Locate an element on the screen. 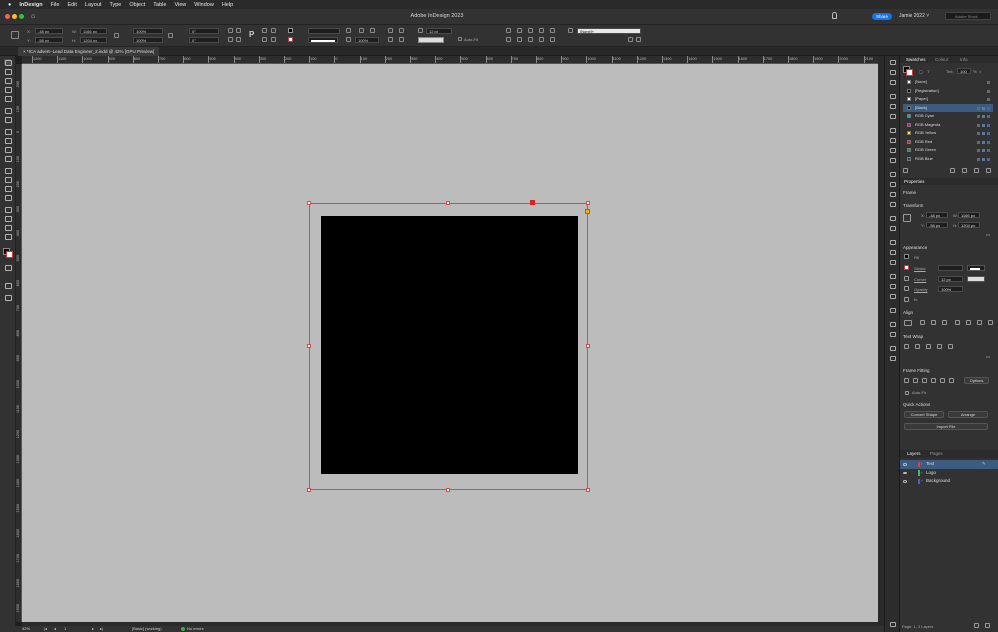  stroke-frame-icon is located at coordinates (372, 30).